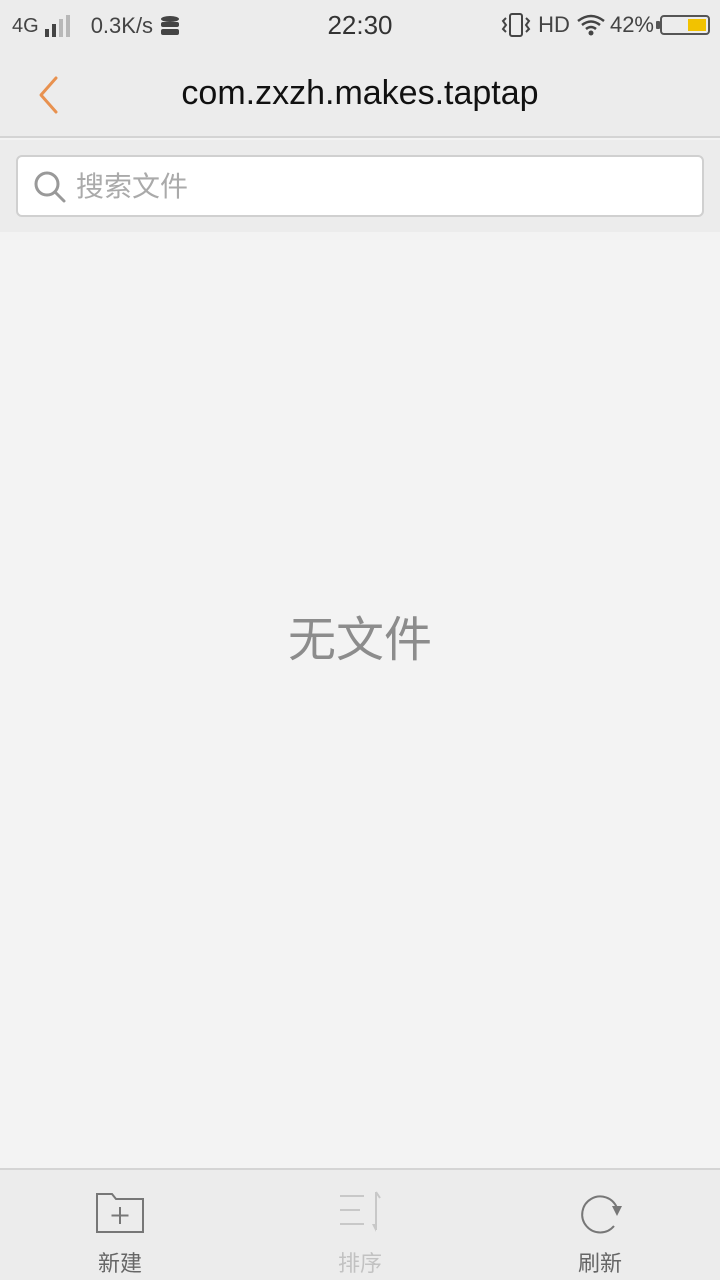  Describe the element at coordinates (599, 1264) in the screenshot. I see `refresh-label: 刷新` at that location.